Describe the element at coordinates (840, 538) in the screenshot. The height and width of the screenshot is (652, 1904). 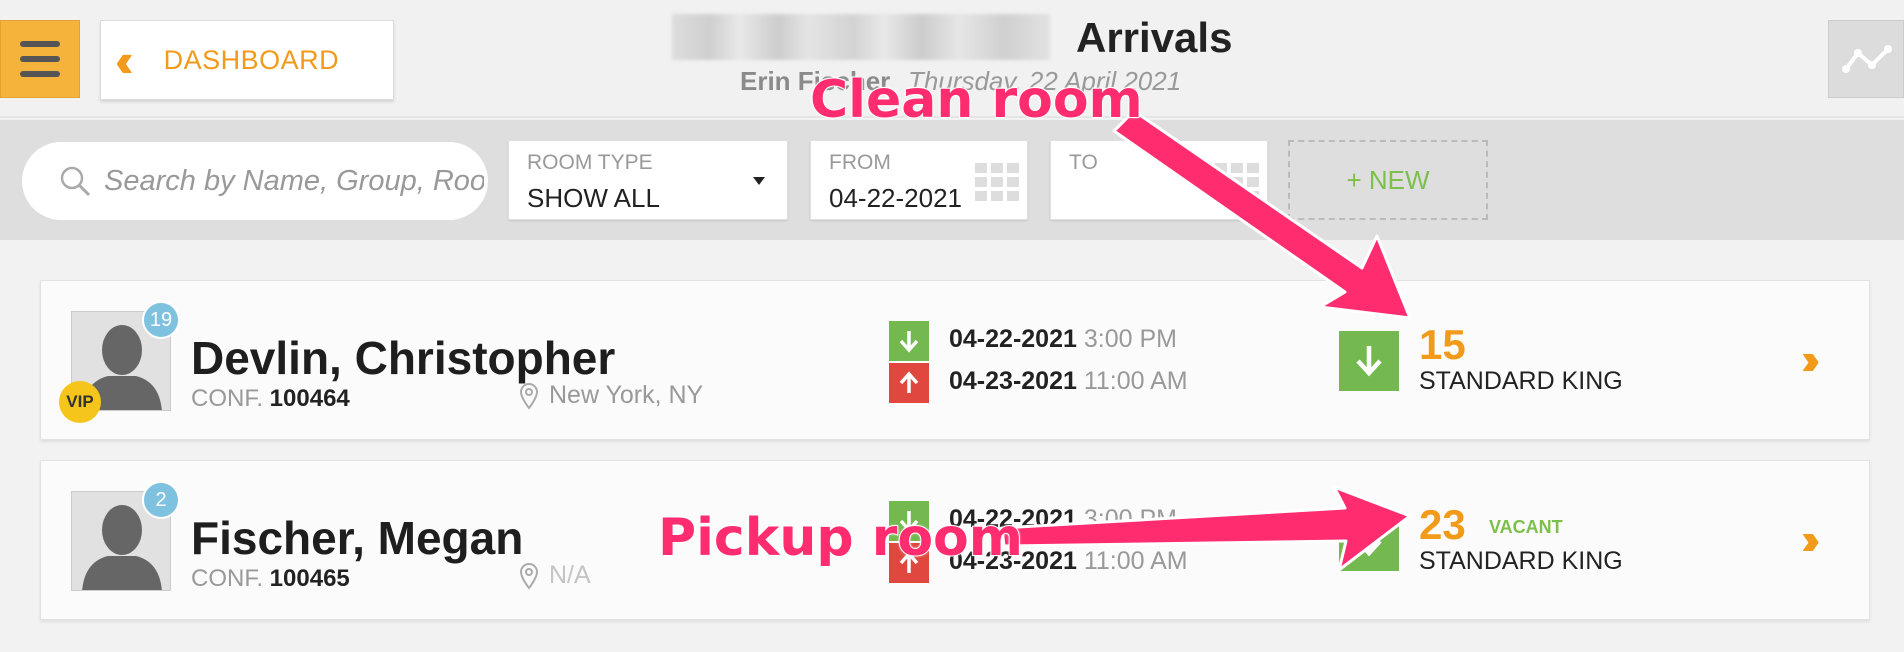
I see `pickup-room-annotation: Pickup room` at that location.